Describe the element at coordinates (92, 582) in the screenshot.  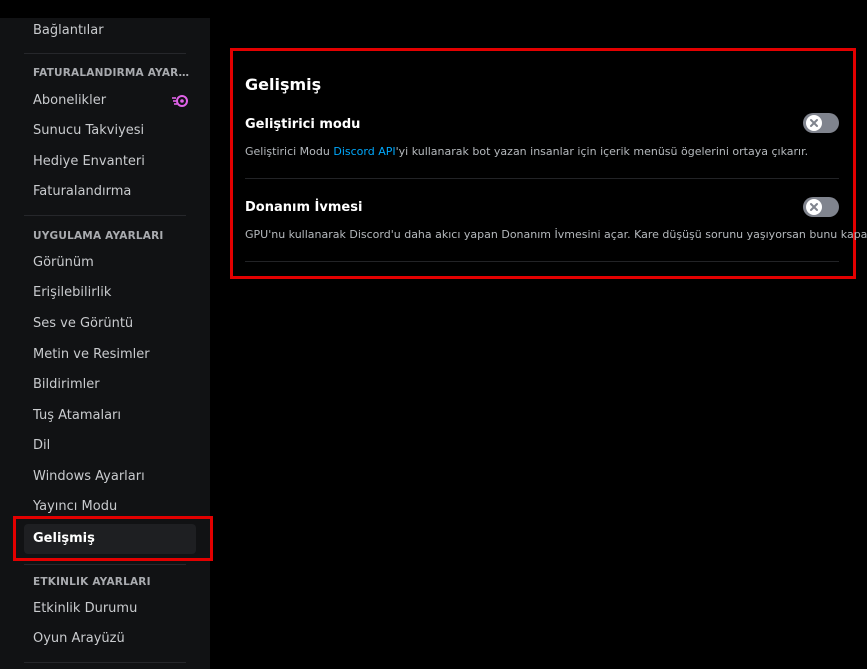
I see `section-header-activity-settings: ETKİNLİK AYARLARI` at that location.